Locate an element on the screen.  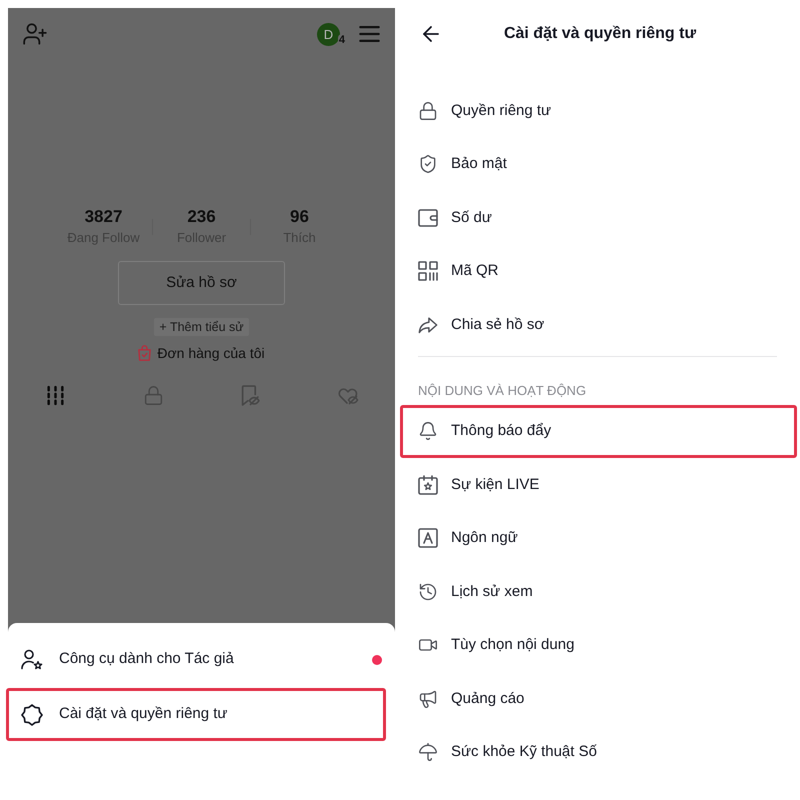
settings-menu-item: Số dư is located at coordinates (598, 217).